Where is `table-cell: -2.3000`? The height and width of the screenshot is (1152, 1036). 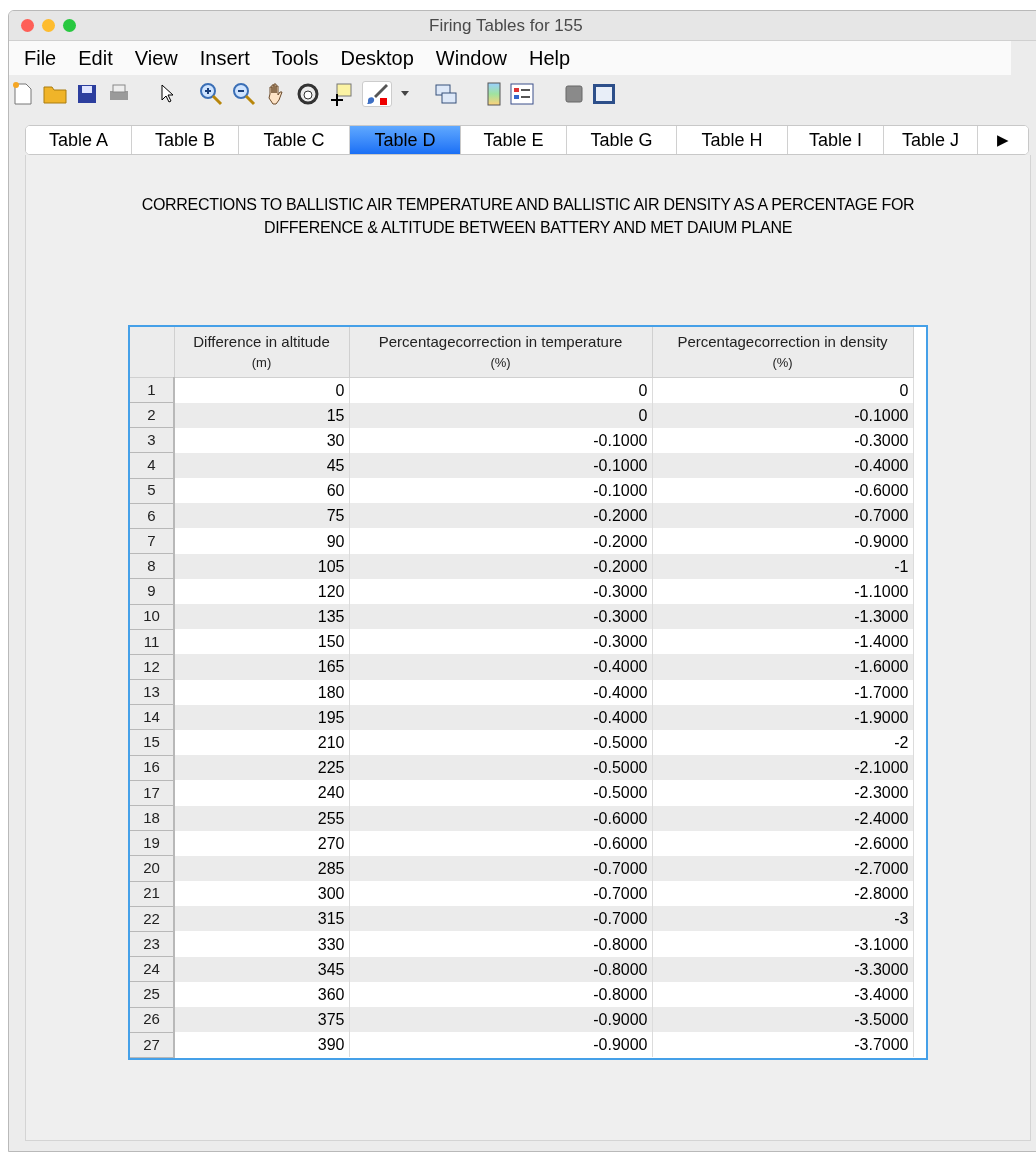
table-cell: -2.3000 is located at coordinates (782, 793).